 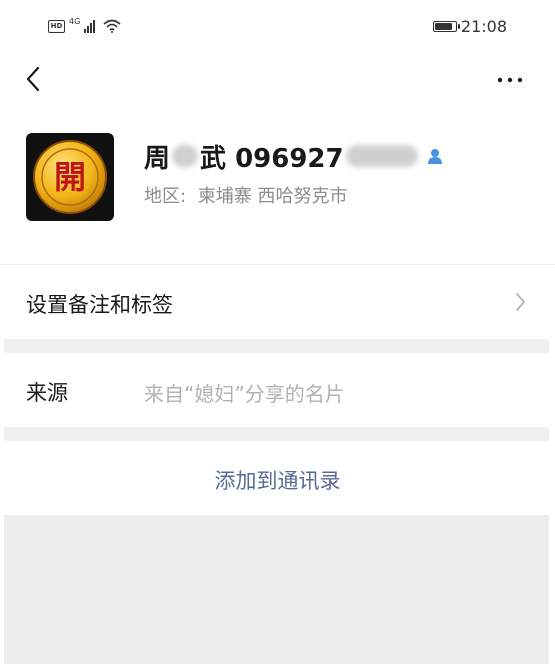 I want to click on more-button, so click(x=510, y=79).